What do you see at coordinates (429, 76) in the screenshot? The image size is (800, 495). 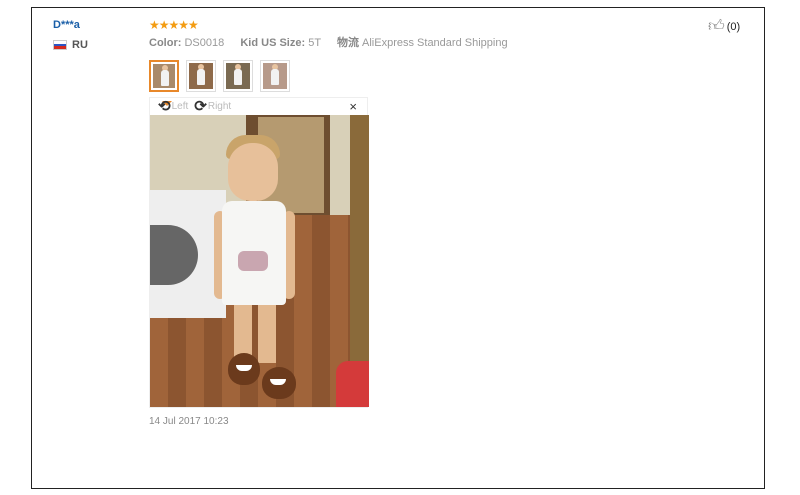 I see `photo-thumbnails` at bounding box center [429, 76].